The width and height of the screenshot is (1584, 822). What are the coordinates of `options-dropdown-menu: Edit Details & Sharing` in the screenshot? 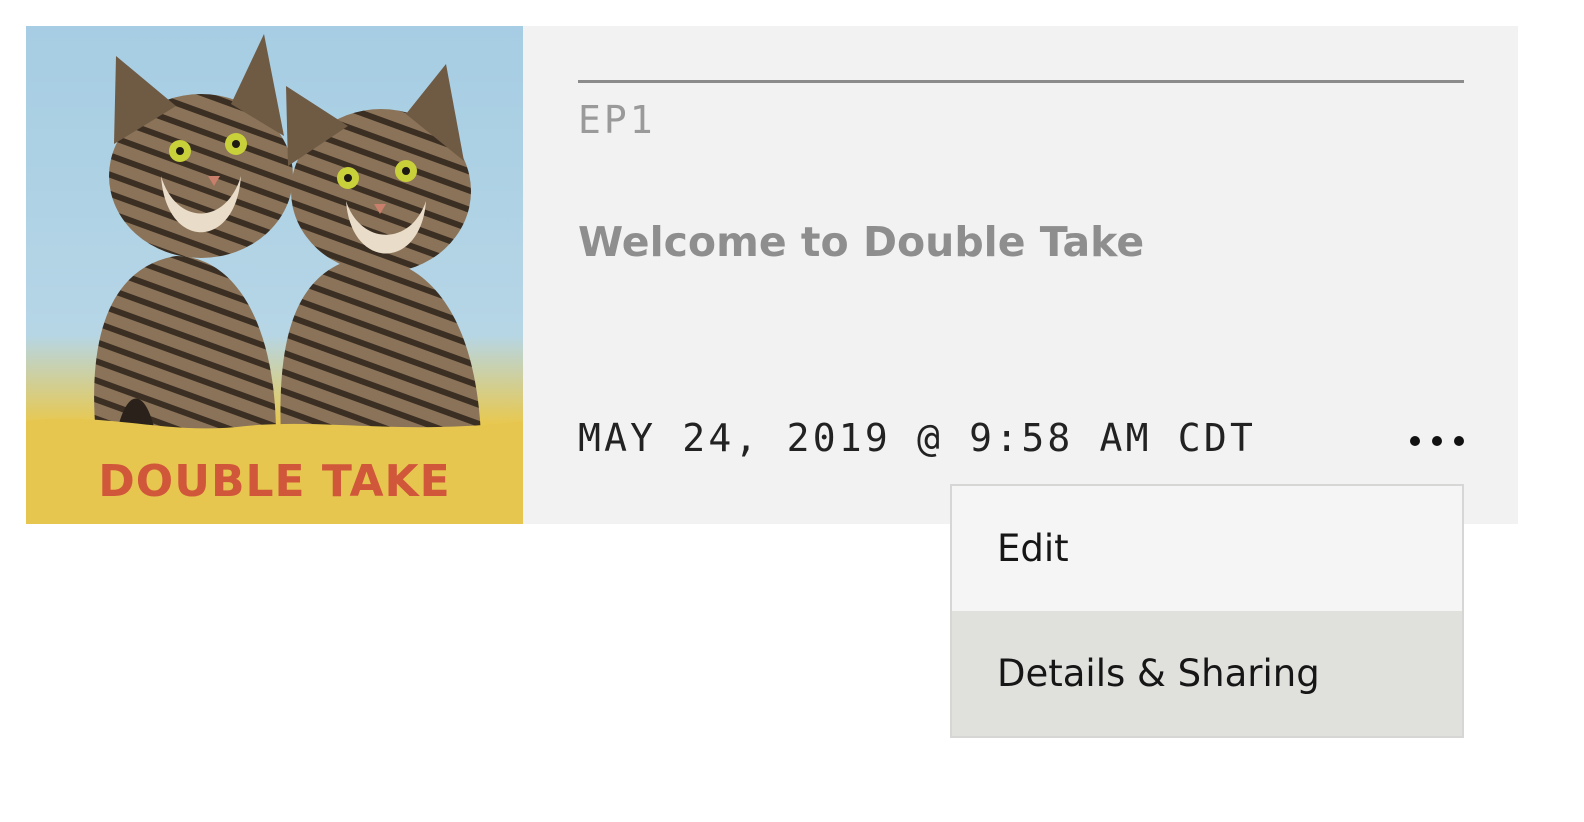 It's located at (1207, 611).